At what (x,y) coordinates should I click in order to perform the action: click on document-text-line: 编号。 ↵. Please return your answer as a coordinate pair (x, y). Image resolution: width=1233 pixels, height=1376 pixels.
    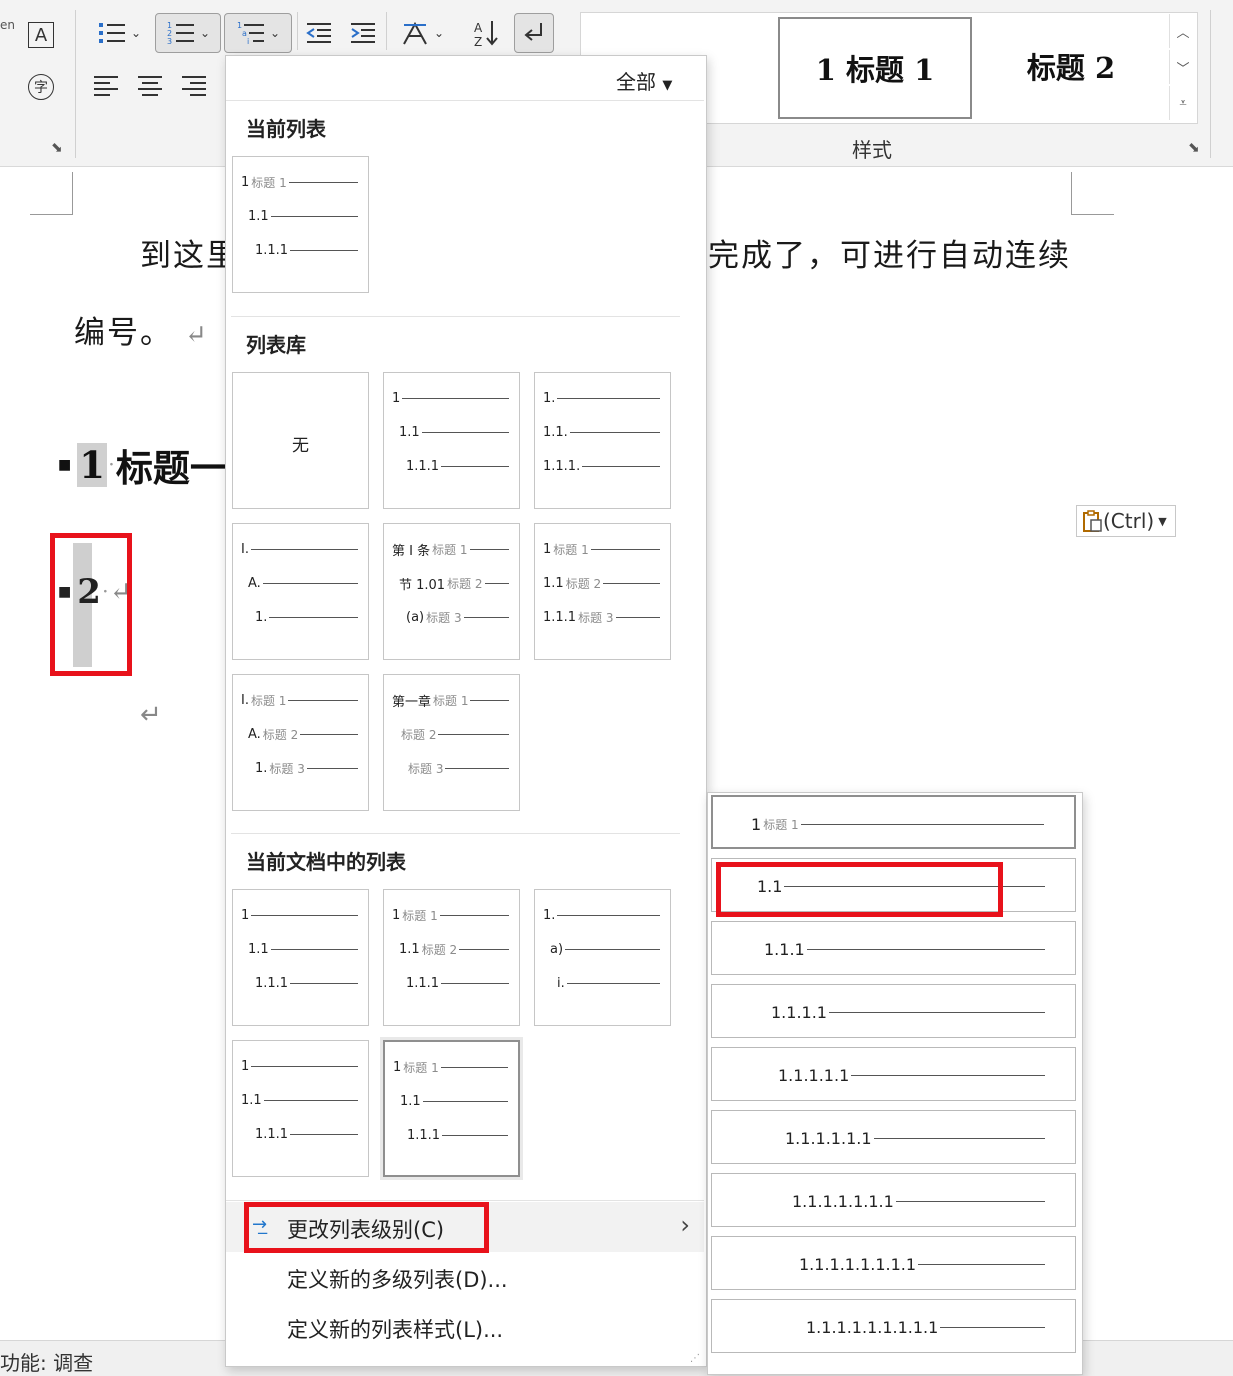
    Looking at the image, I should click on (141, 329).